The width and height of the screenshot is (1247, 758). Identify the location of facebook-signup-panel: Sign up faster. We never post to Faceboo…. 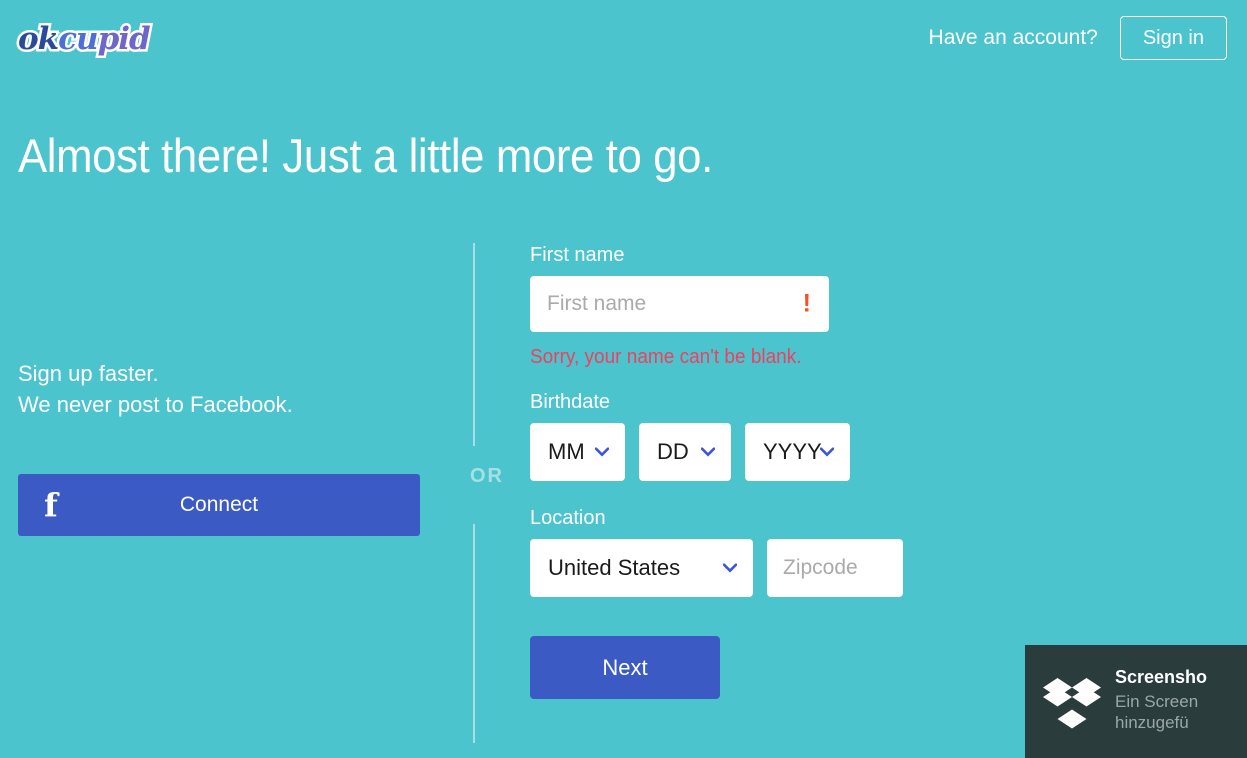
(219, 447).